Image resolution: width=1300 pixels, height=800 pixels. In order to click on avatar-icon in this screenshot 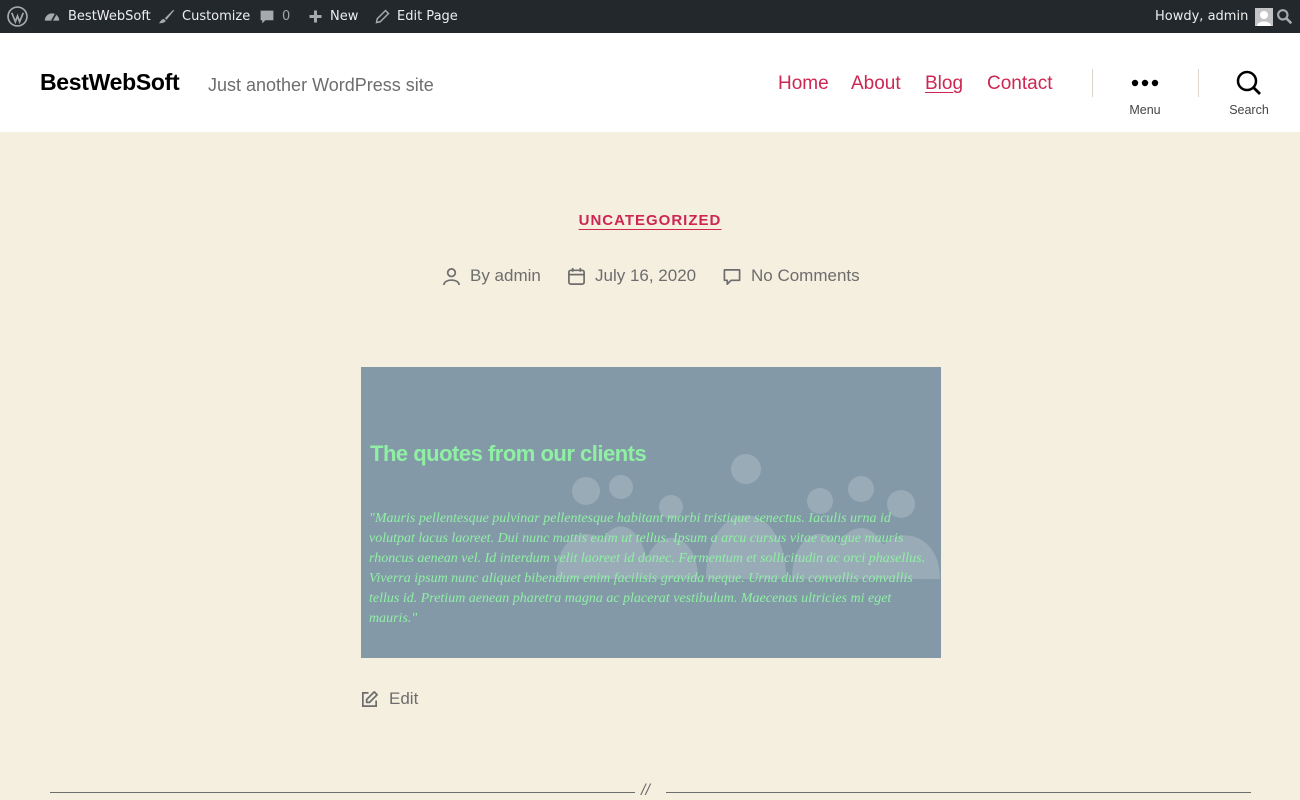, I will do `click(1264, 16)`.